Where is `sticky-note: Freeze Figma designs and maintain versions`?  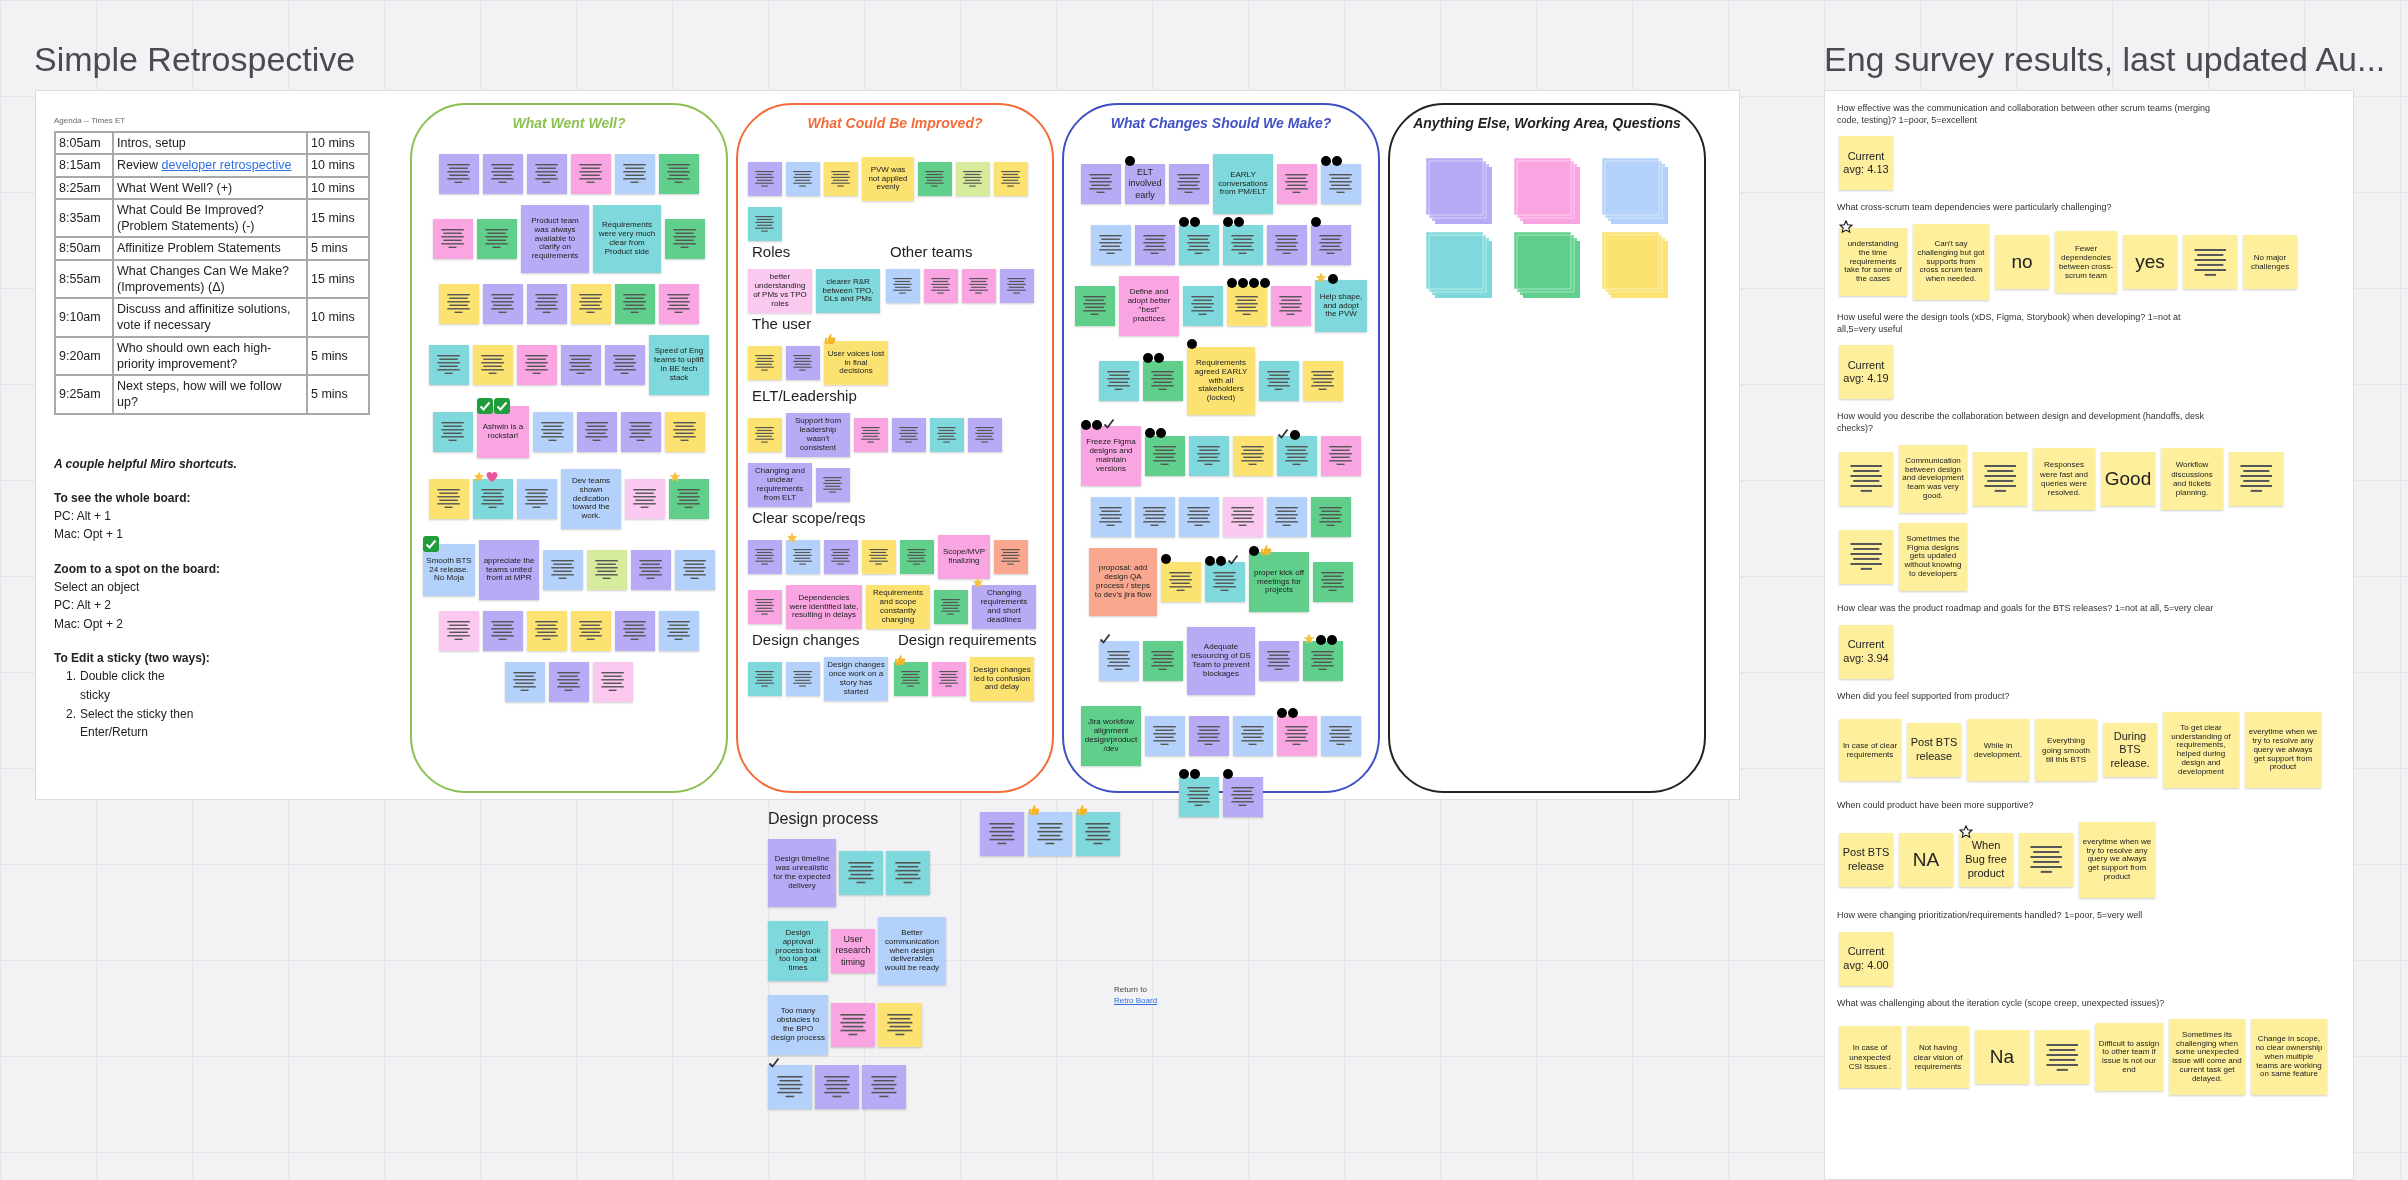
sticky-note: Freeze Figma designs and maintain versions is located at coordinates (1111, 456).